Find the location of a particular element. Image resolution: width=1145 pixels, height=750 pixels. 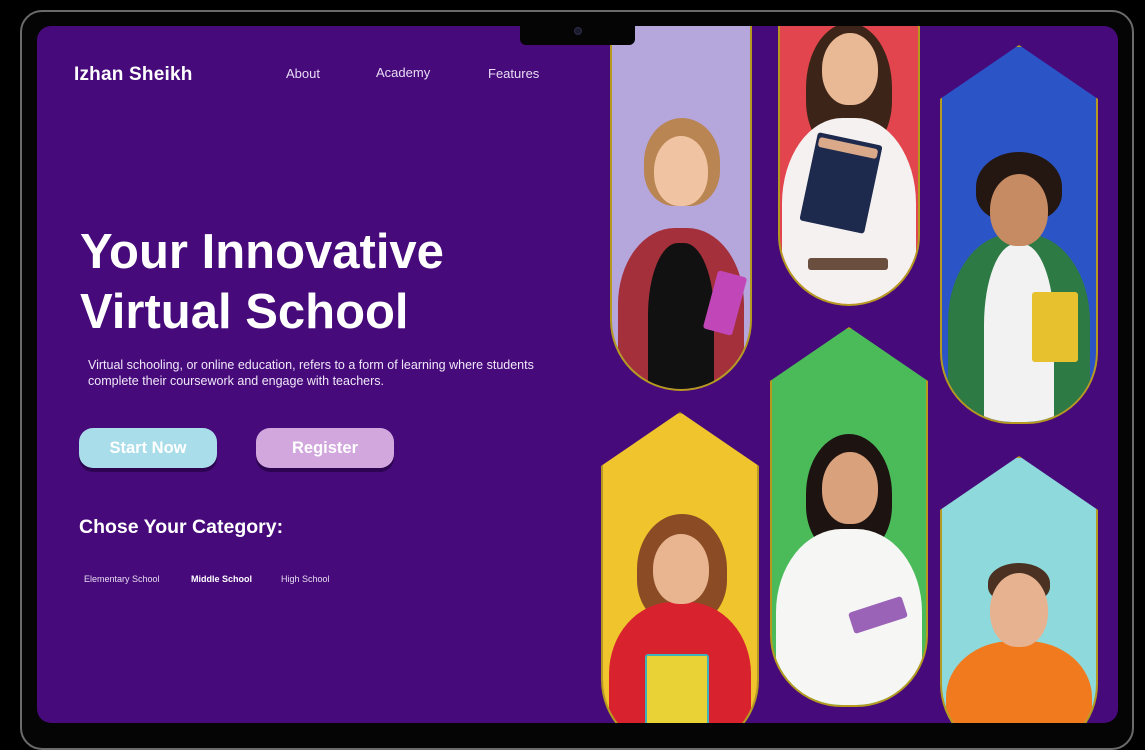

nav-about: About is located at coordinates (303, 73).